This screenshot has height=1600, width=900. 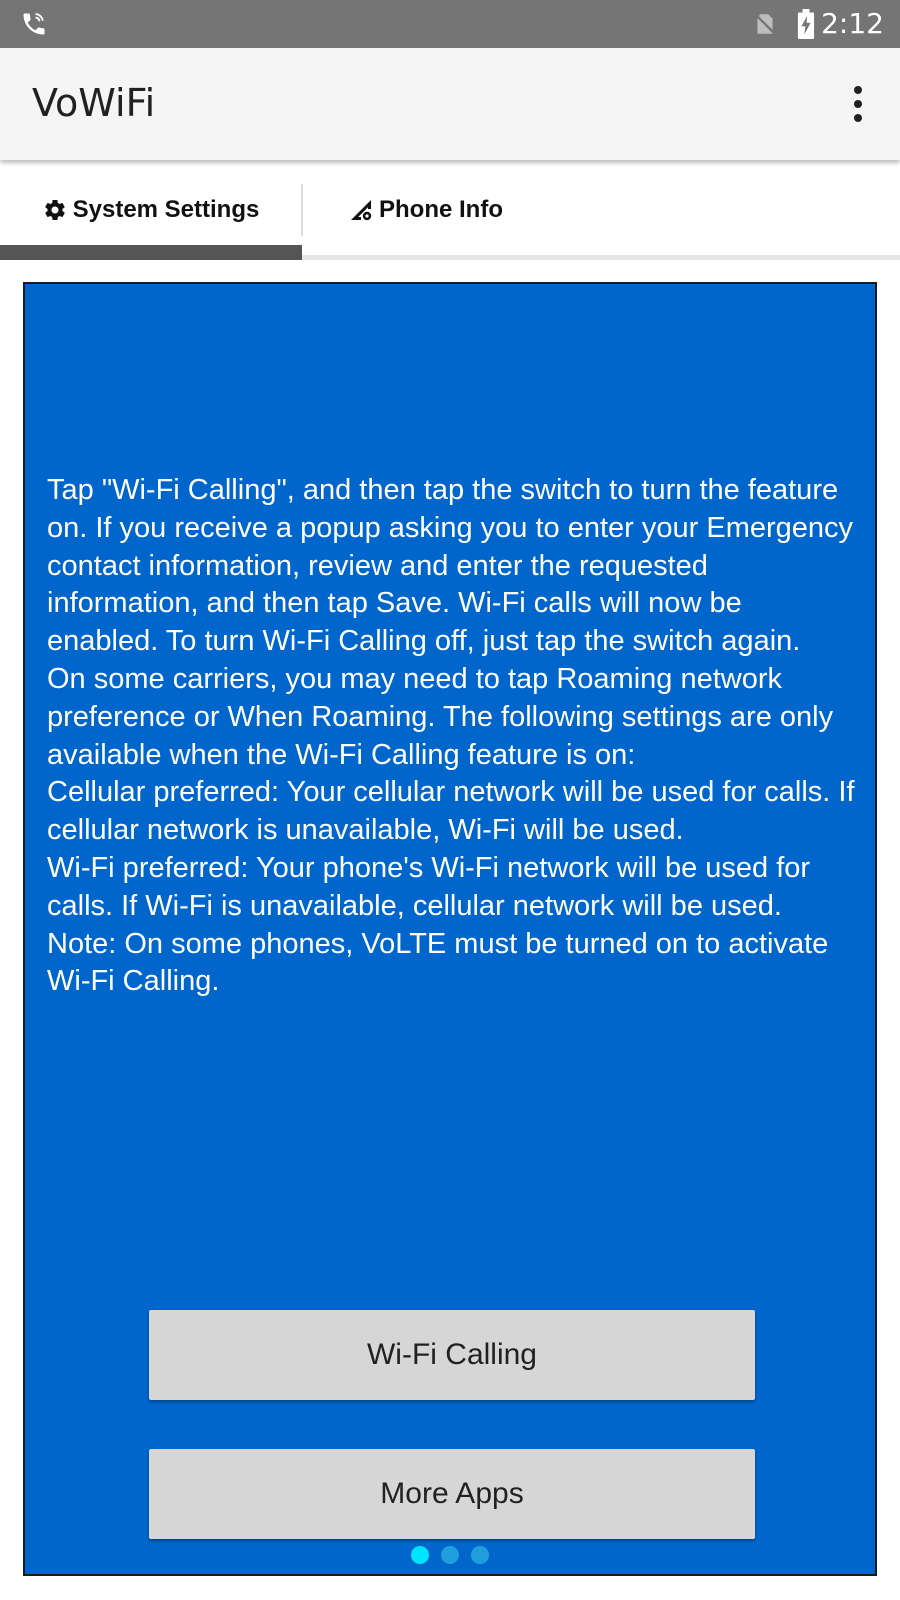 I want to click on gear-icon, so click(x=54, y=210).